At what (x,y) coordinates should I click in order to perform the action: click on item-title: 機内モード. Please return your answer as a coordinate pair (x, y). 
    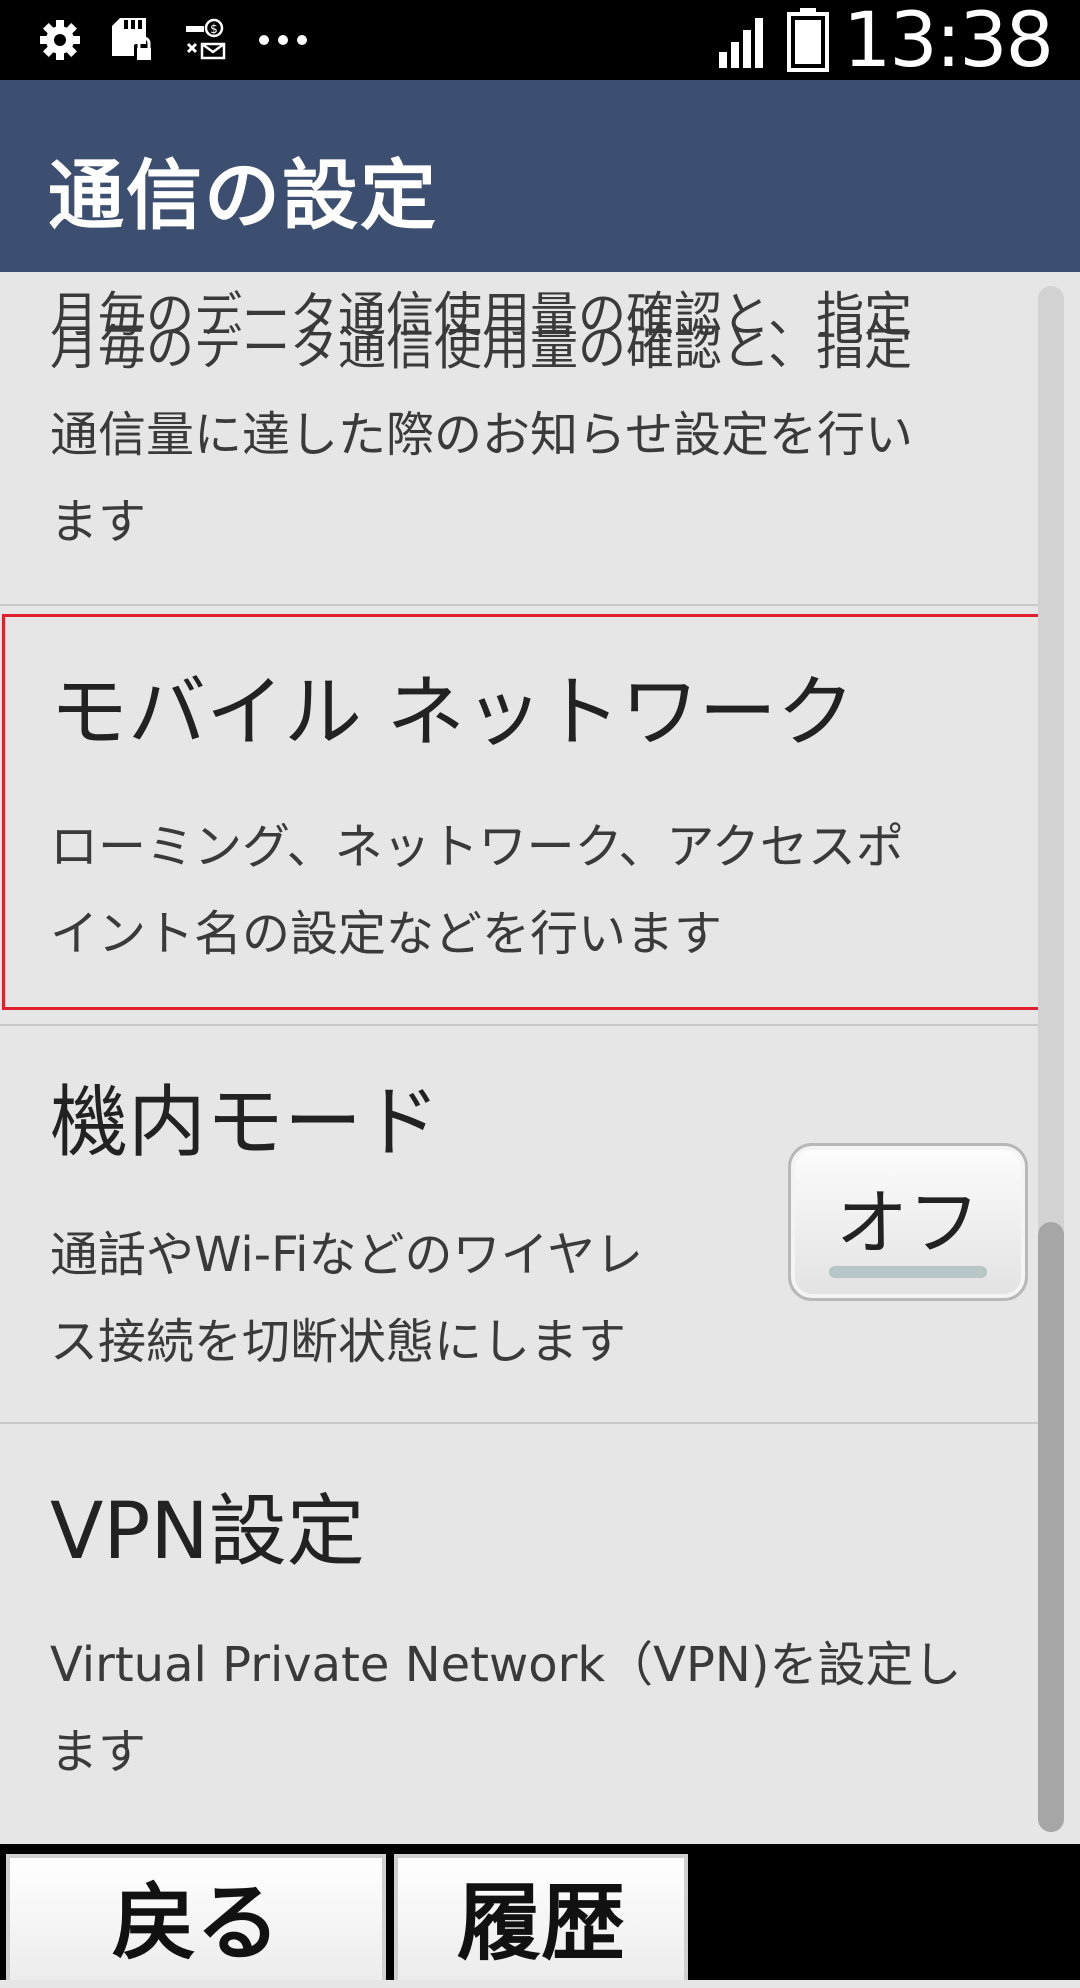
    Looking at the image, I should click on (245, 1123).